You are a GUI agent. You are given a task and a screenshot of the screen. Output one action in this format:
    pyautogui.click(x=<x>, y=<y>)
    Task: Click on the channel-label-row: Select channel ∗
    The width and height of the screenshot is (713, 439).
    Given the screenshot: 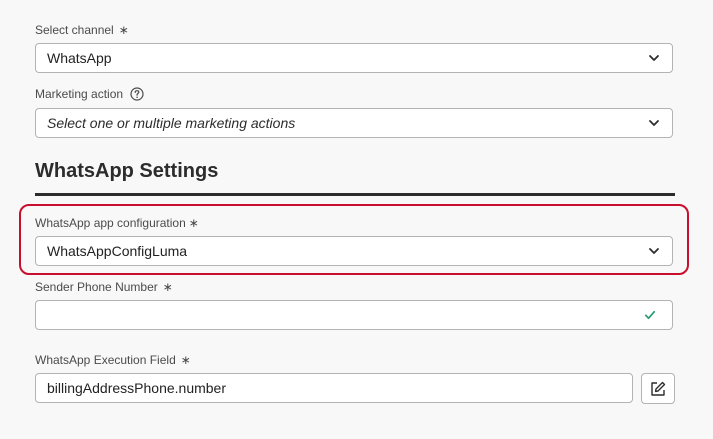 What is the action you would take?
    pyautogui.click(x=82, y=30)
    